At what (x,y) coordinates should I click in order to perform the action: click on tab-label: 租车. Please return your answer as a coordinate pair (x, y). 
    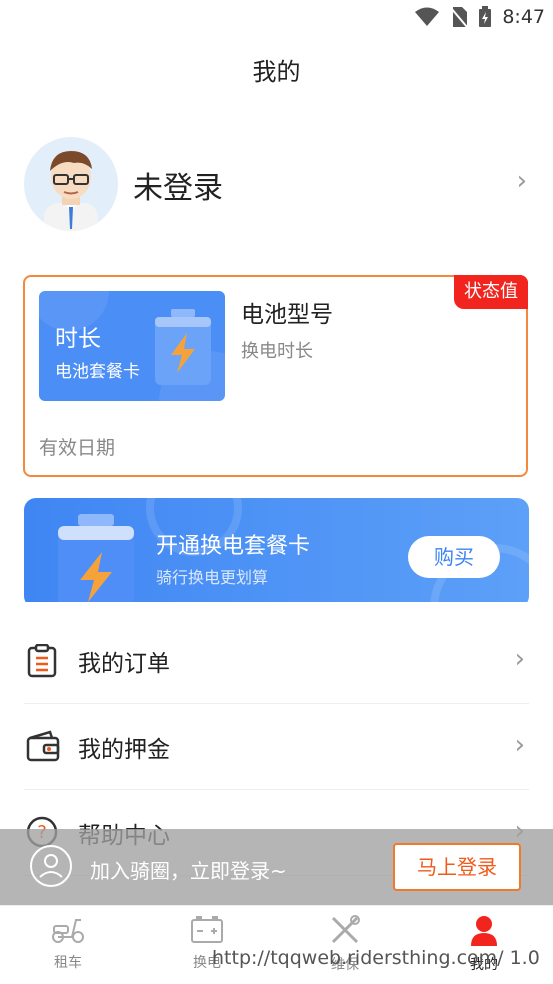
    Looking at the image, I should click on (68, 963).